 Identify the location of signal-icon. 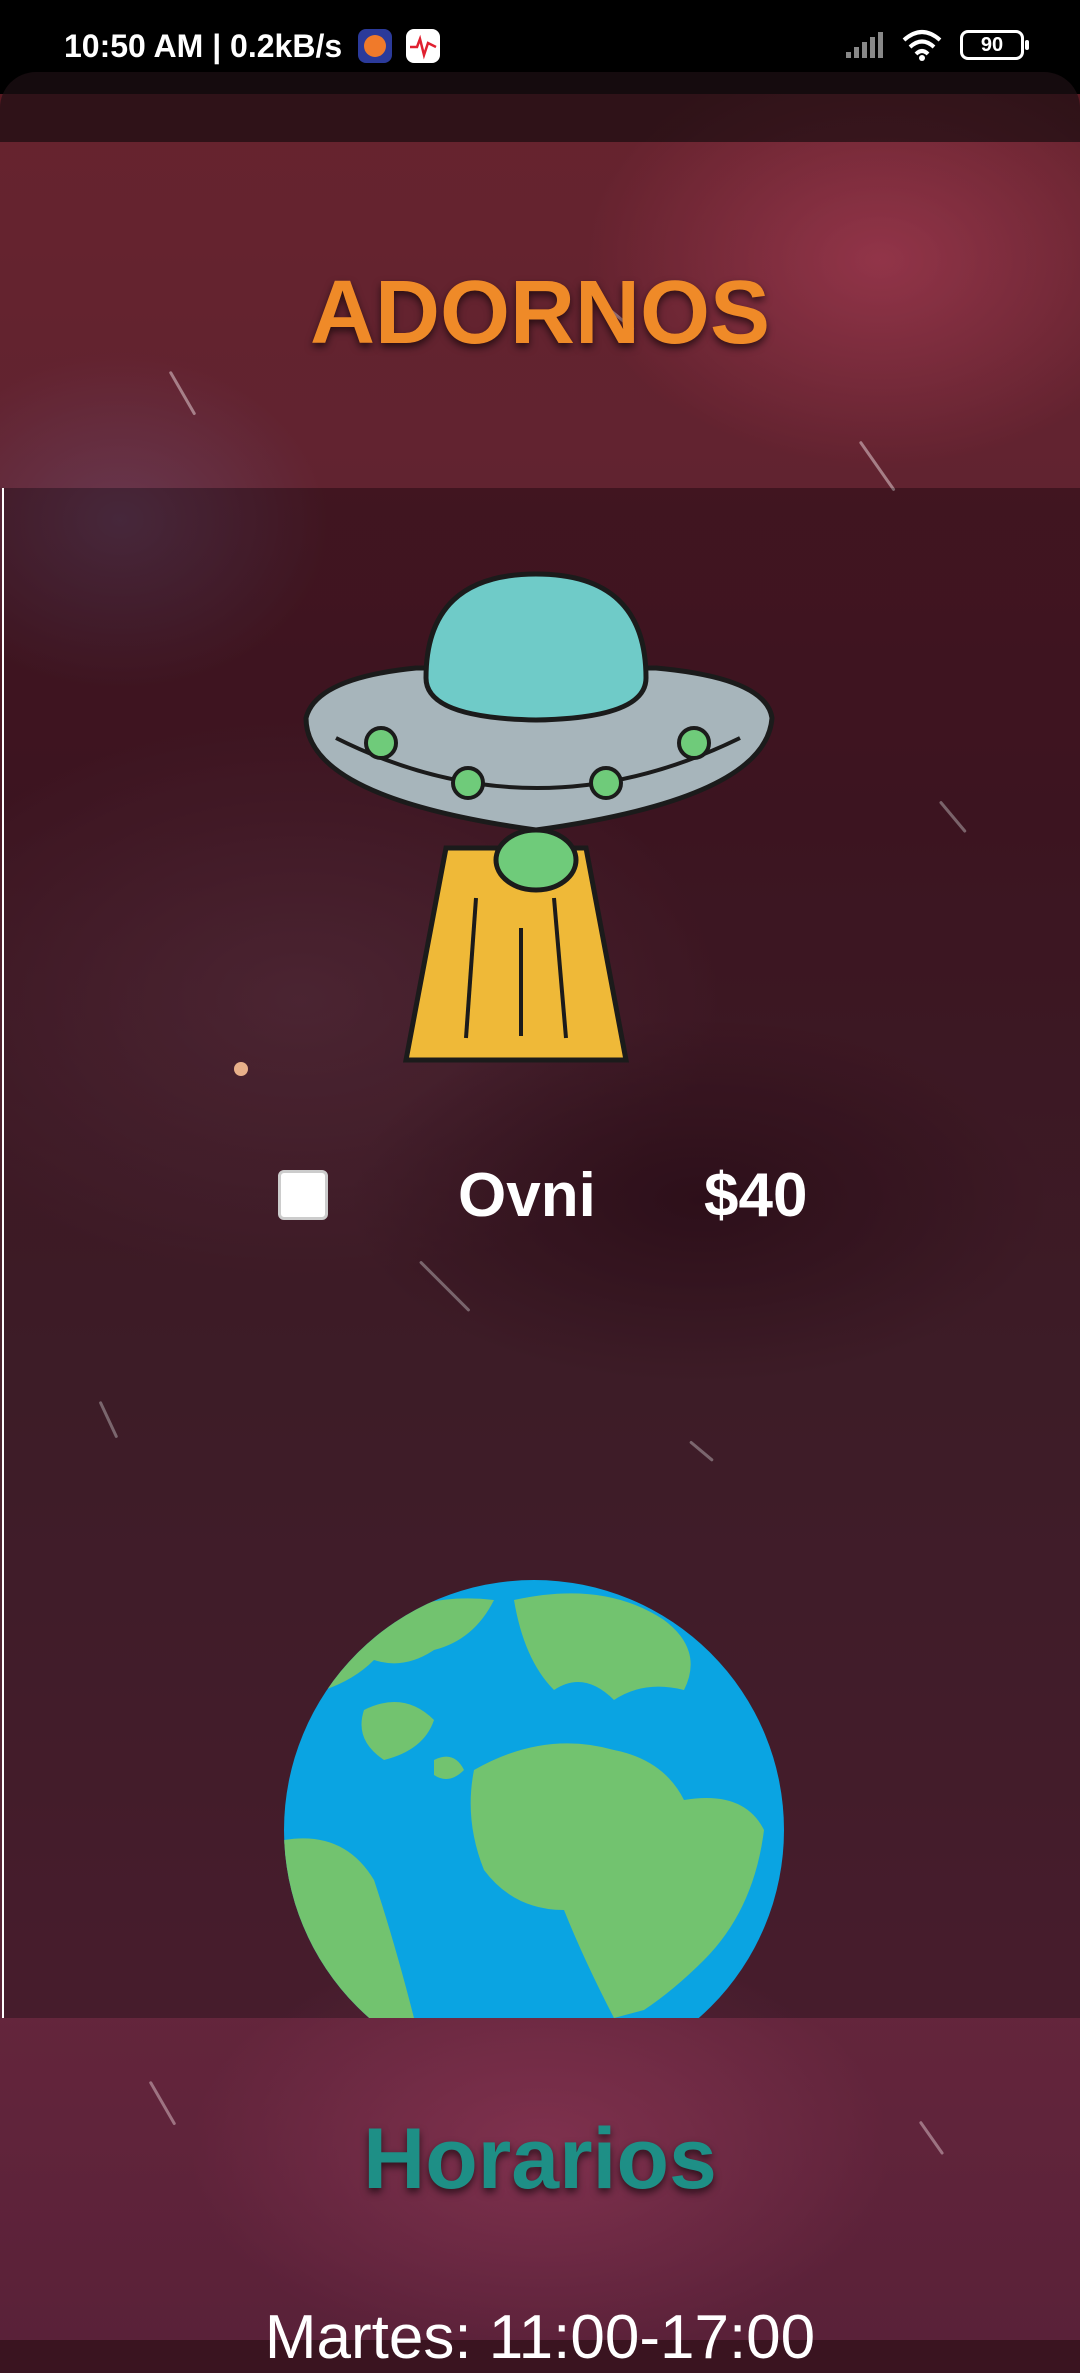
(864, 45).